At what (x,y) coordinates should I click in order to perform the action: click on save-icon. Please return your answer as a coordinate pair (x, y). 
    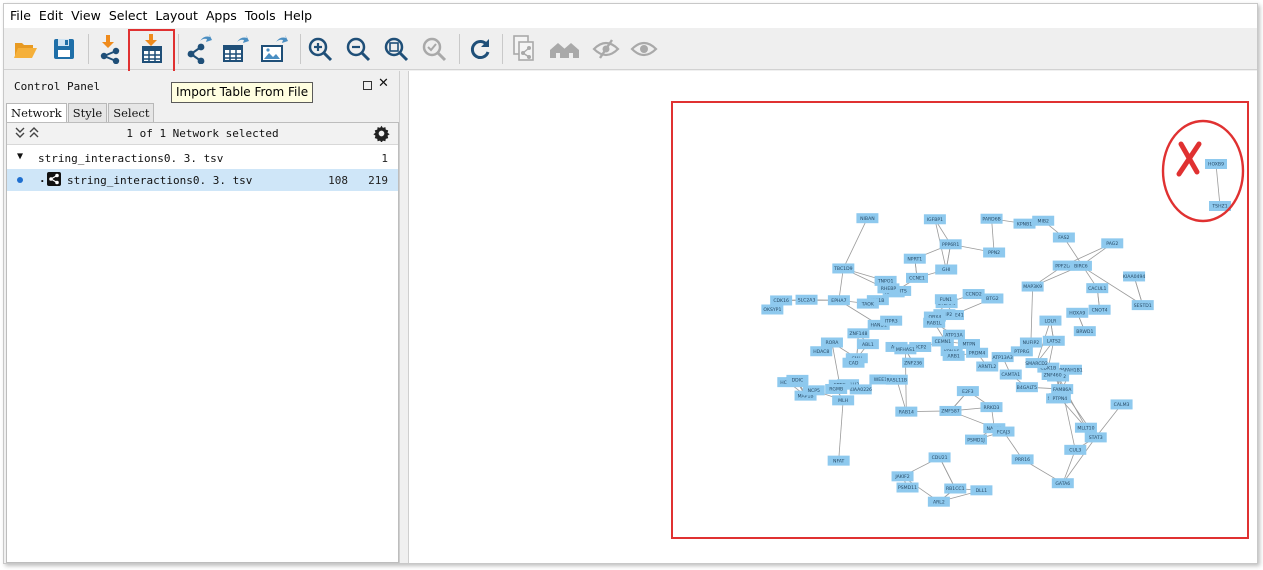
    Looking at the image, I should click on (64, 49).